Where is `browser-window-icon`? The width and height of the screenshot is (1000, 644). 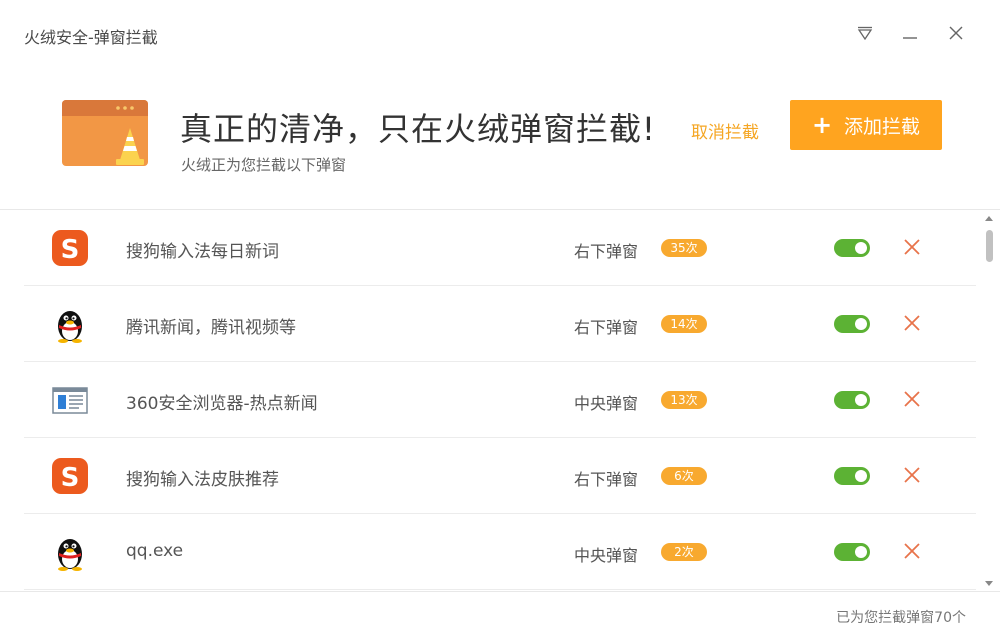
browser-window-icon is located at coordinates (70, 400).